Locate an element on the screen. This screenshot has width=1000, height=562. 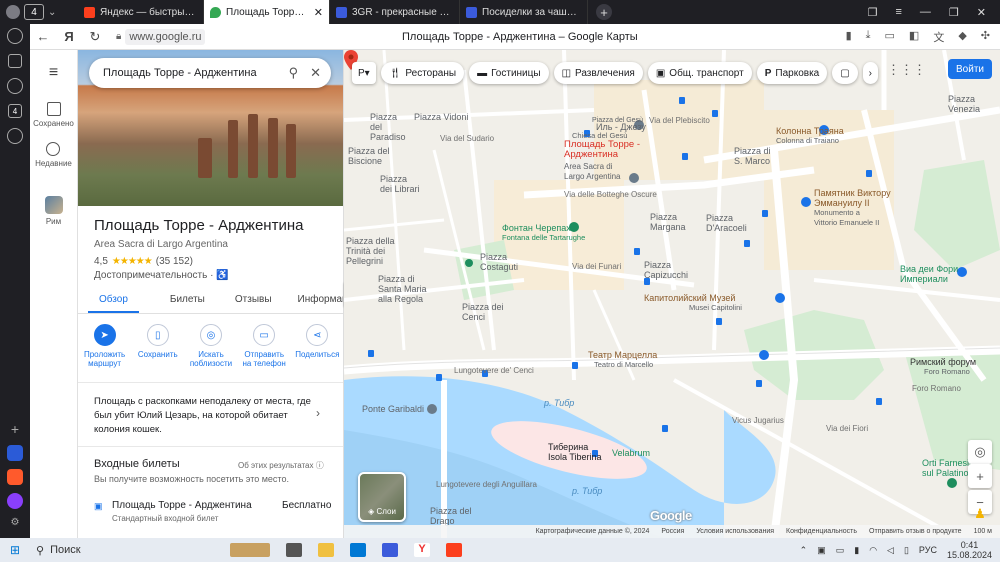
lock-icon: 🔒︎ is located at coordinates (118, 36).